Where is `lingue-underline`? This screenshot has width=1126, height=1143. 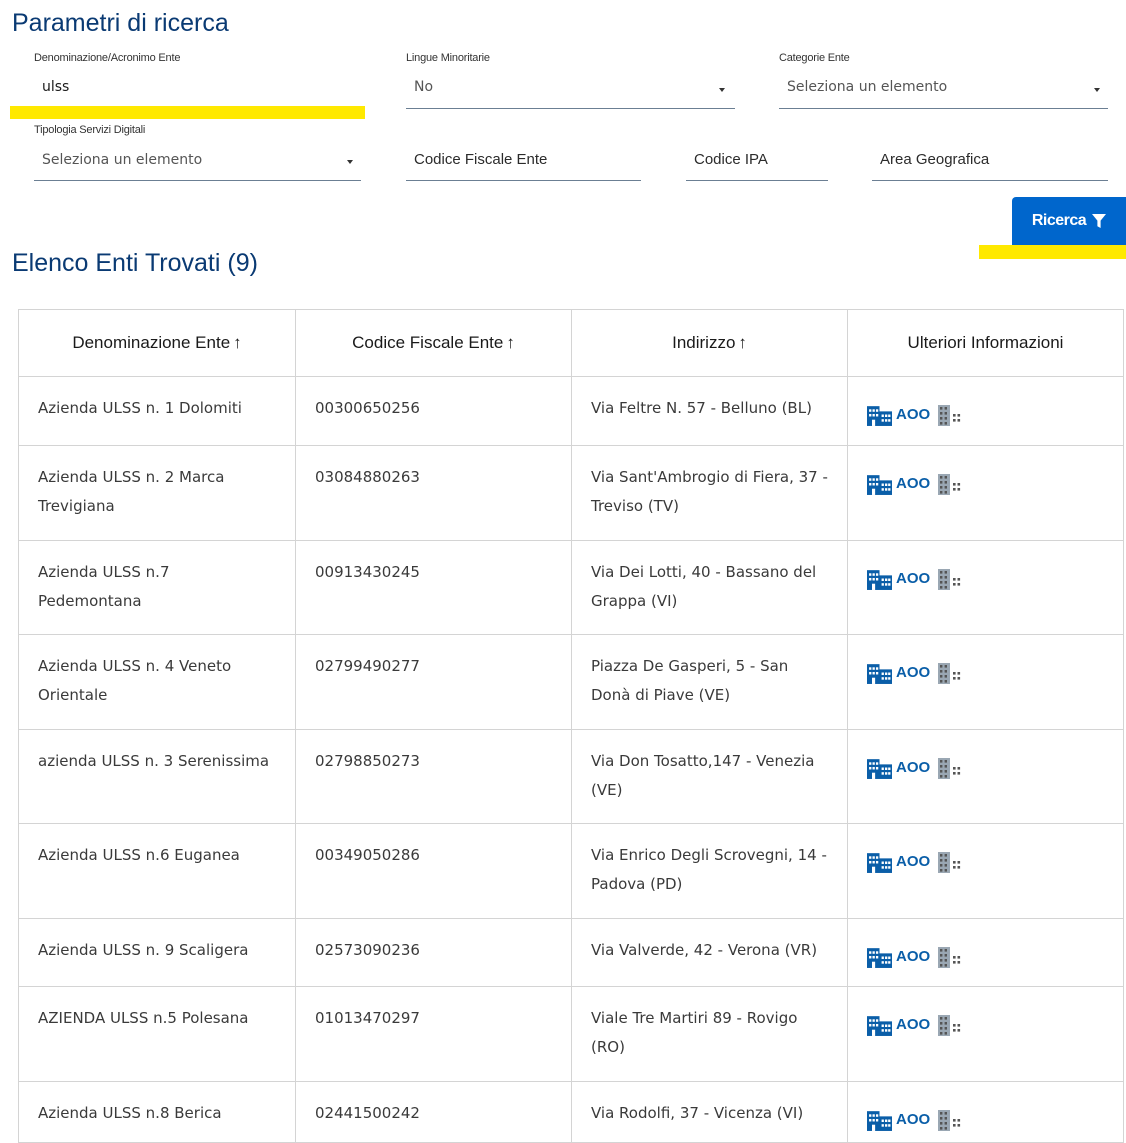 lingue-underline is located at coordinates (570, 108).